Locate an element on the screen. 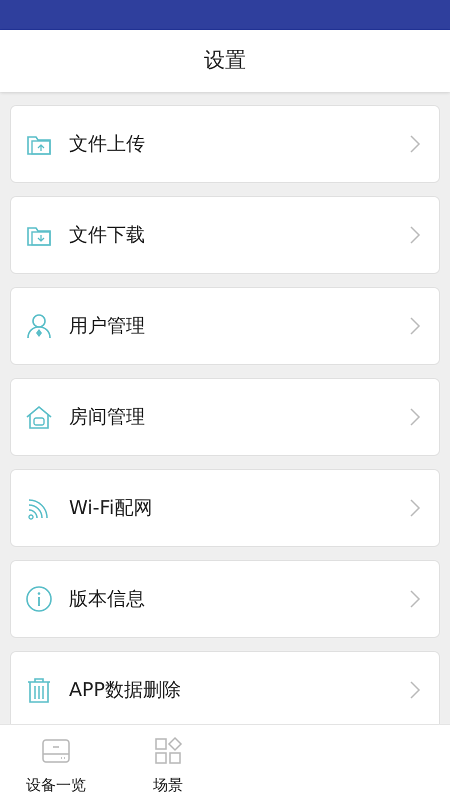 The height and width of the screenshot is (800, 450). settings-item: 文件下载 is located at coordinates (225, 235).